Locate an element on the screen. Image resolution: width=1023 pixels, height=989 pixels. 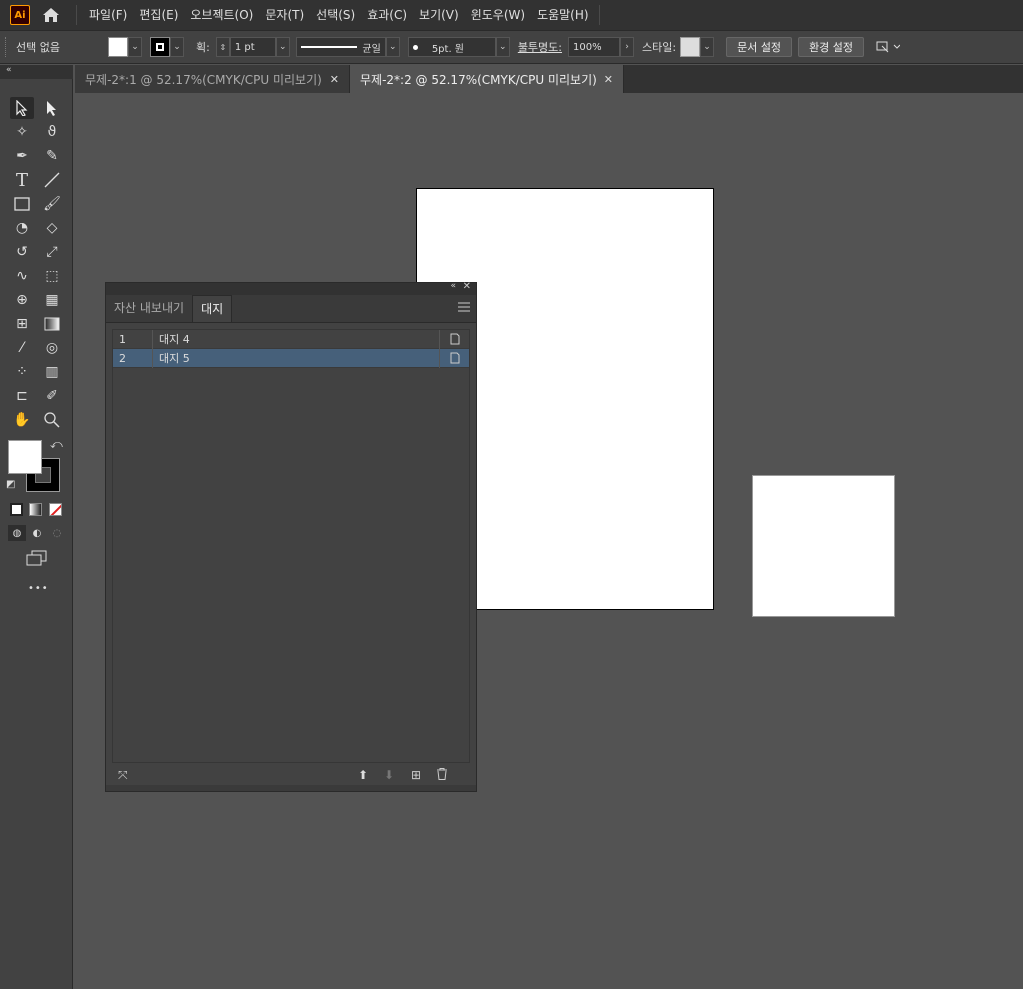
menu-edit: 편집(E) is located at coordinates (158, 15).